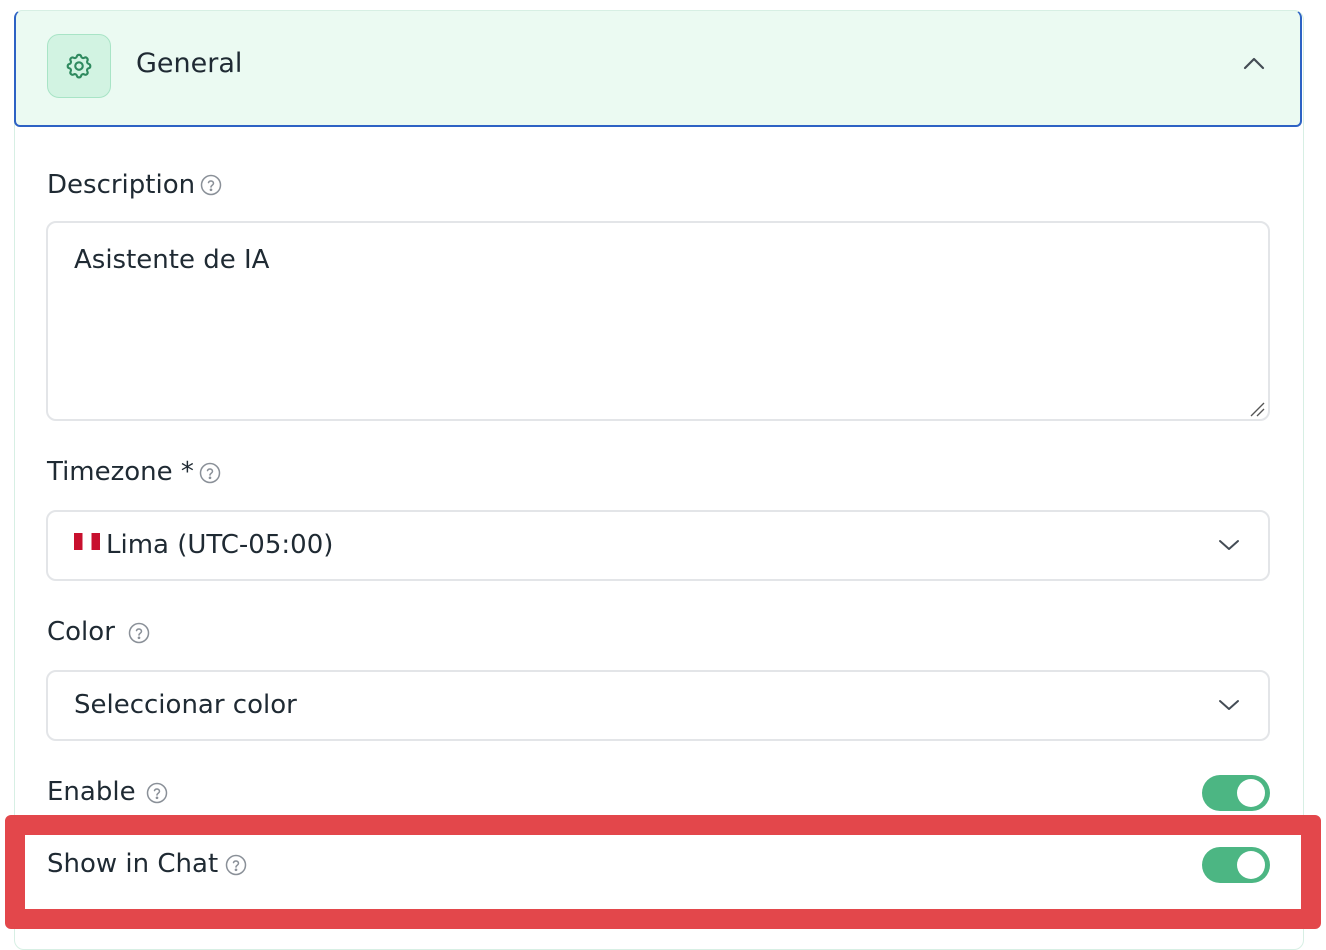  Describe the element at coordinates (1257, 409) in the screenshot. I see `resize-handle-icon` at that location.